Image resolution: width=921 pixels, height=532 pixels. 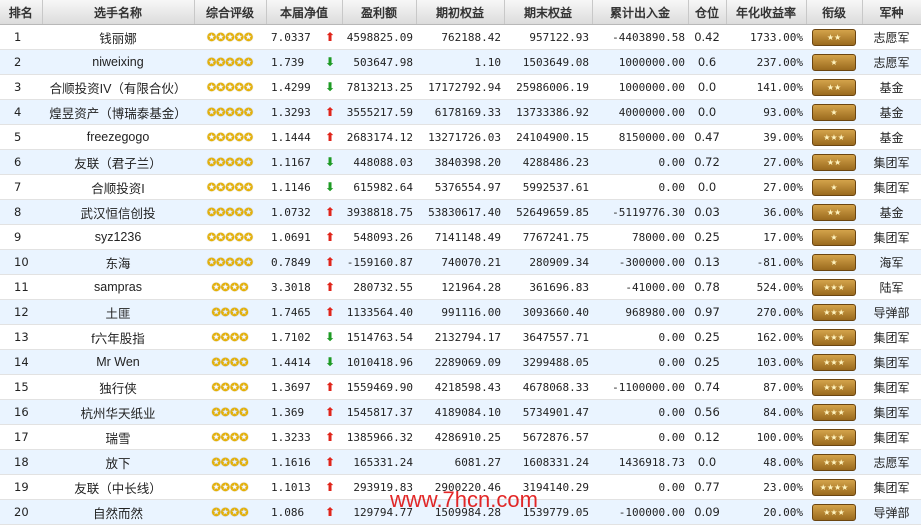 What do you see at coordinates (118, 487) in the screenshot?
I see `player-name-link: 友联（中长线）` at bounding box center [118, 487].